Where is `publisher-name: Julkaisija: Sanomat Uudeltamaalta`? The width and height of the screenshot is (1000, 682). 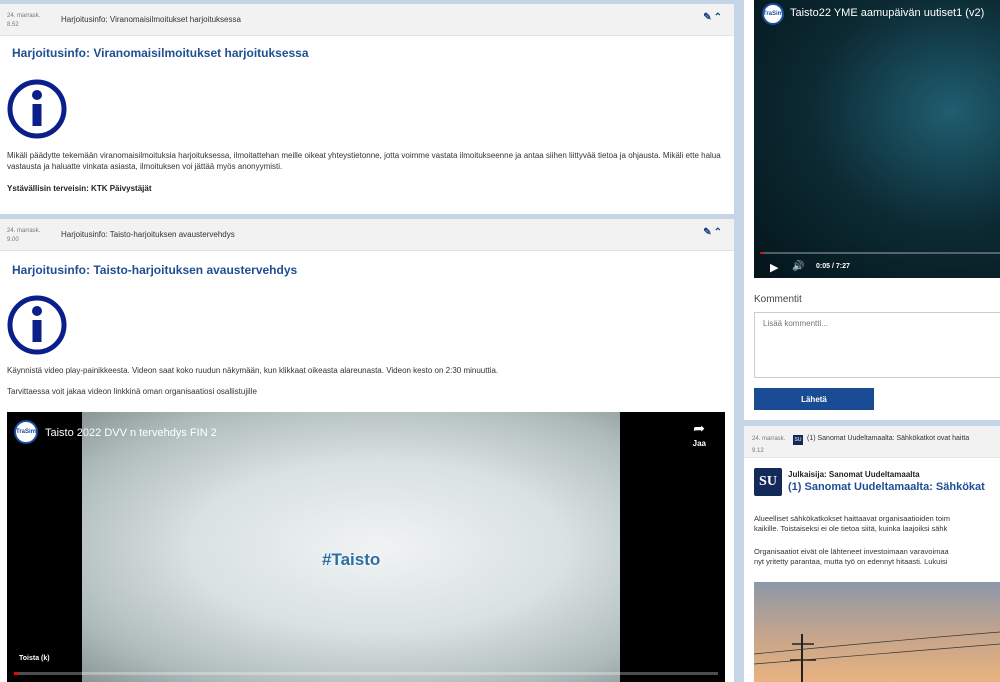
publisher-name: Julkaisija: Sanomat Uudeltamaalta is located at coordinates (854, 474).